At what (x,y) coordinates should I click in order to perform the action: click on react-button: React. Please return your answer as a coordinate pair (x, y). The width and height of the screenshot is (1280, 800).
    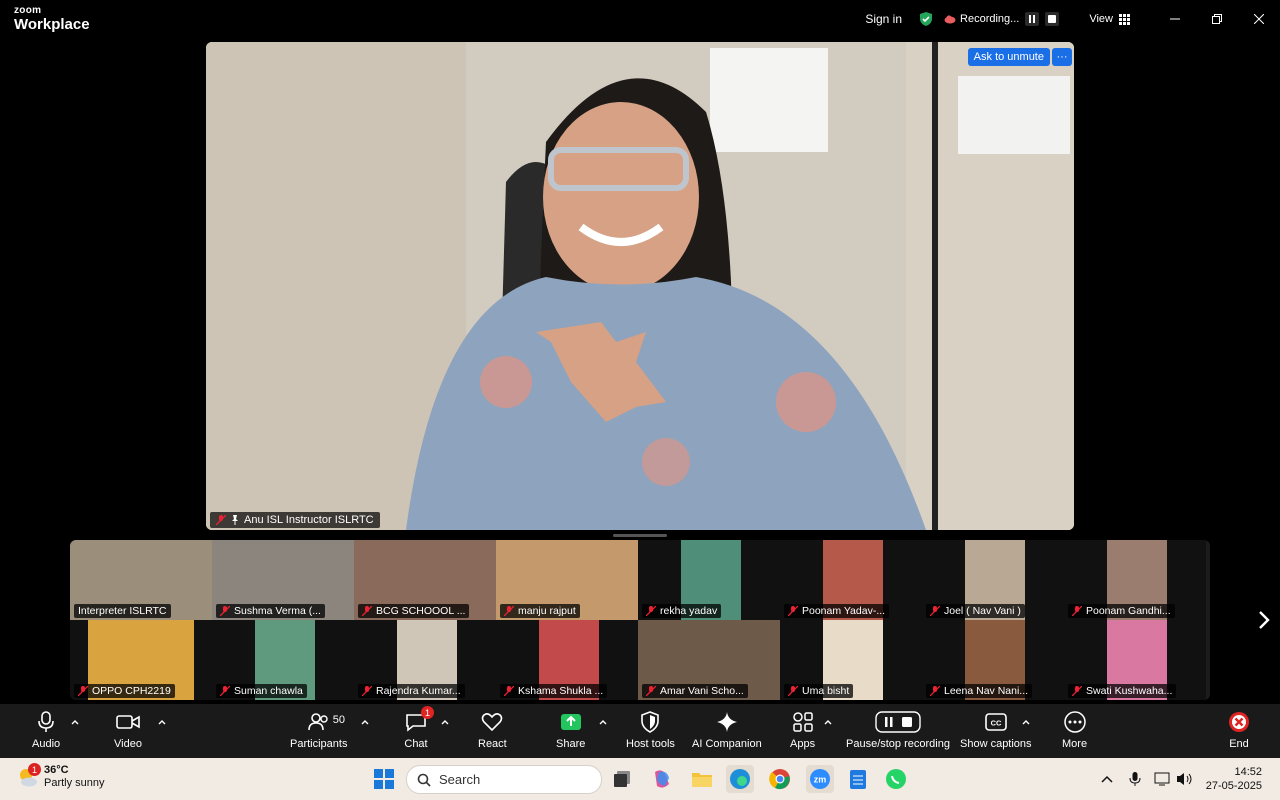
    Looking at the image, I should click on (492, 730).